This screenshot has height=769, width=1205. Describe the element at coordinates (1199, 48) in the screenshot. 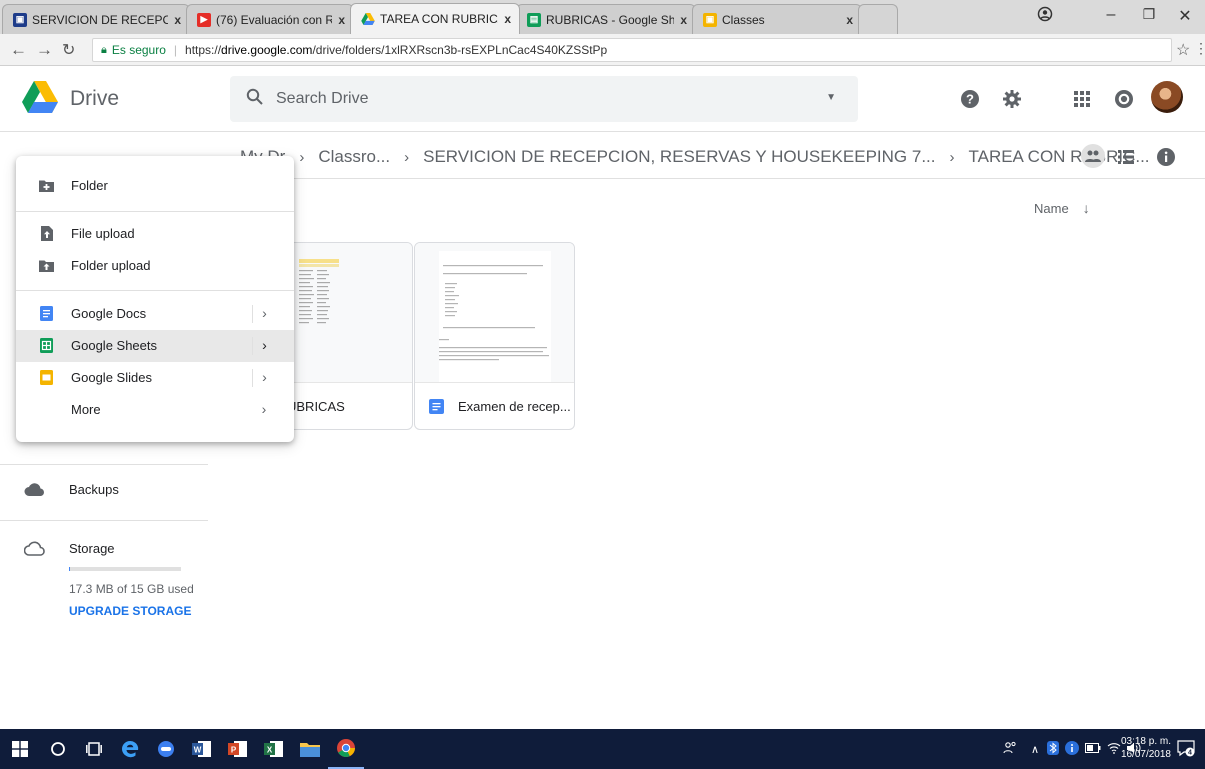

I see `browser-menu-icon: ⋮` at that location.